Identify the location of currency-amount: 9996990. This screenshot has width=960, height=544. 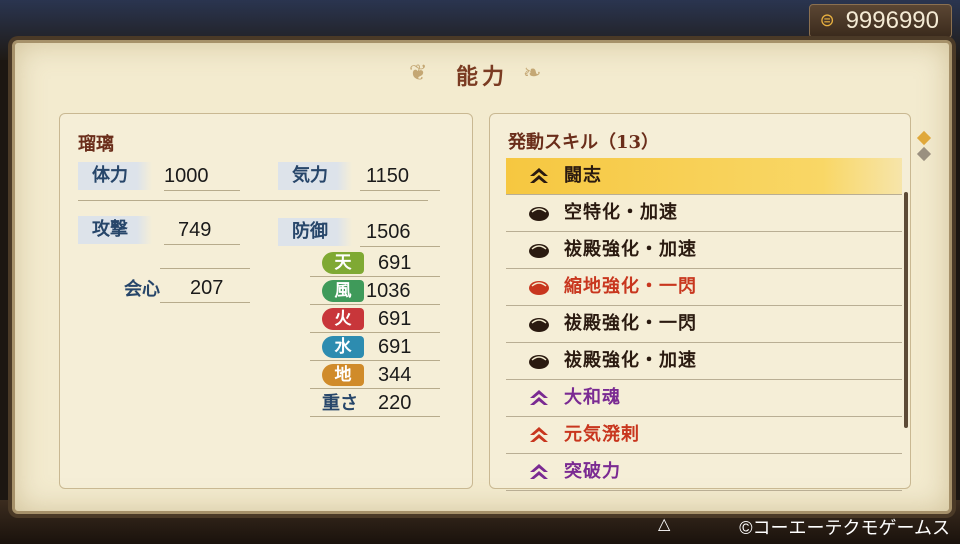
(892, 20).